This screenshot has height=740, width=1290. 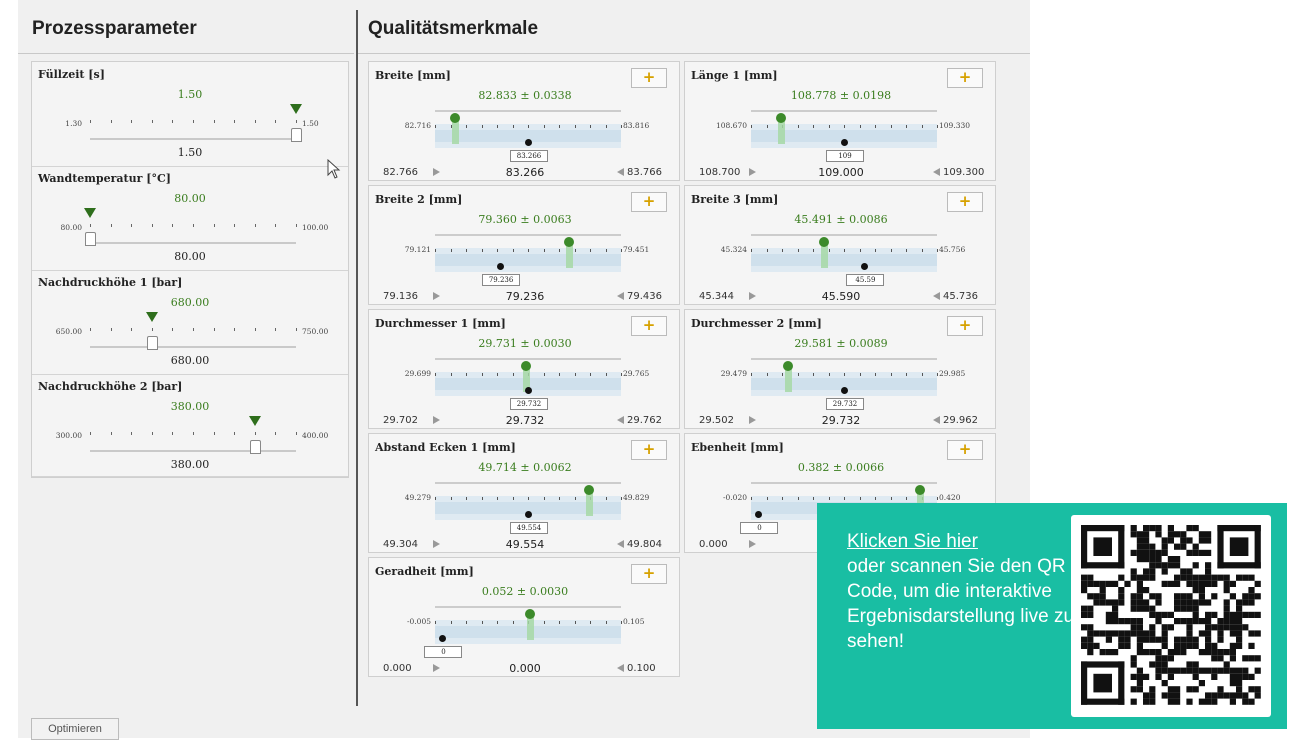 What do you see at coordinates (845, 156) in the screenshot?
I see `target-input-field: 109` at bounding box center [845, 156].